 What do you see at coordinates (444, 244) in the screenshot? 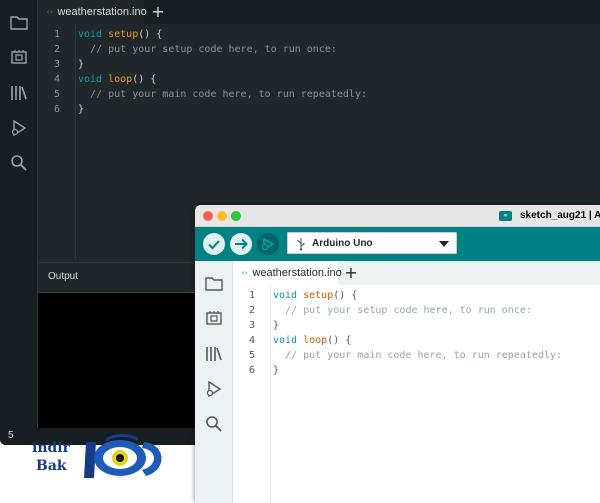
I see `chevron-down-icon` at bounding box center [444, 244].